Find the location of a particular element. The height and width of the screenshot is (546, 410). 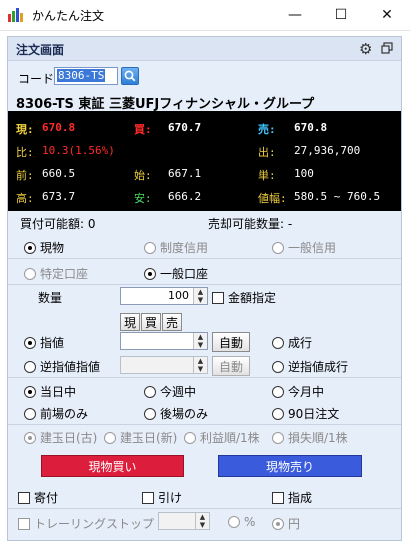

quantity-input: 100 ▲ ▼ is located at coordinates (164, 296).